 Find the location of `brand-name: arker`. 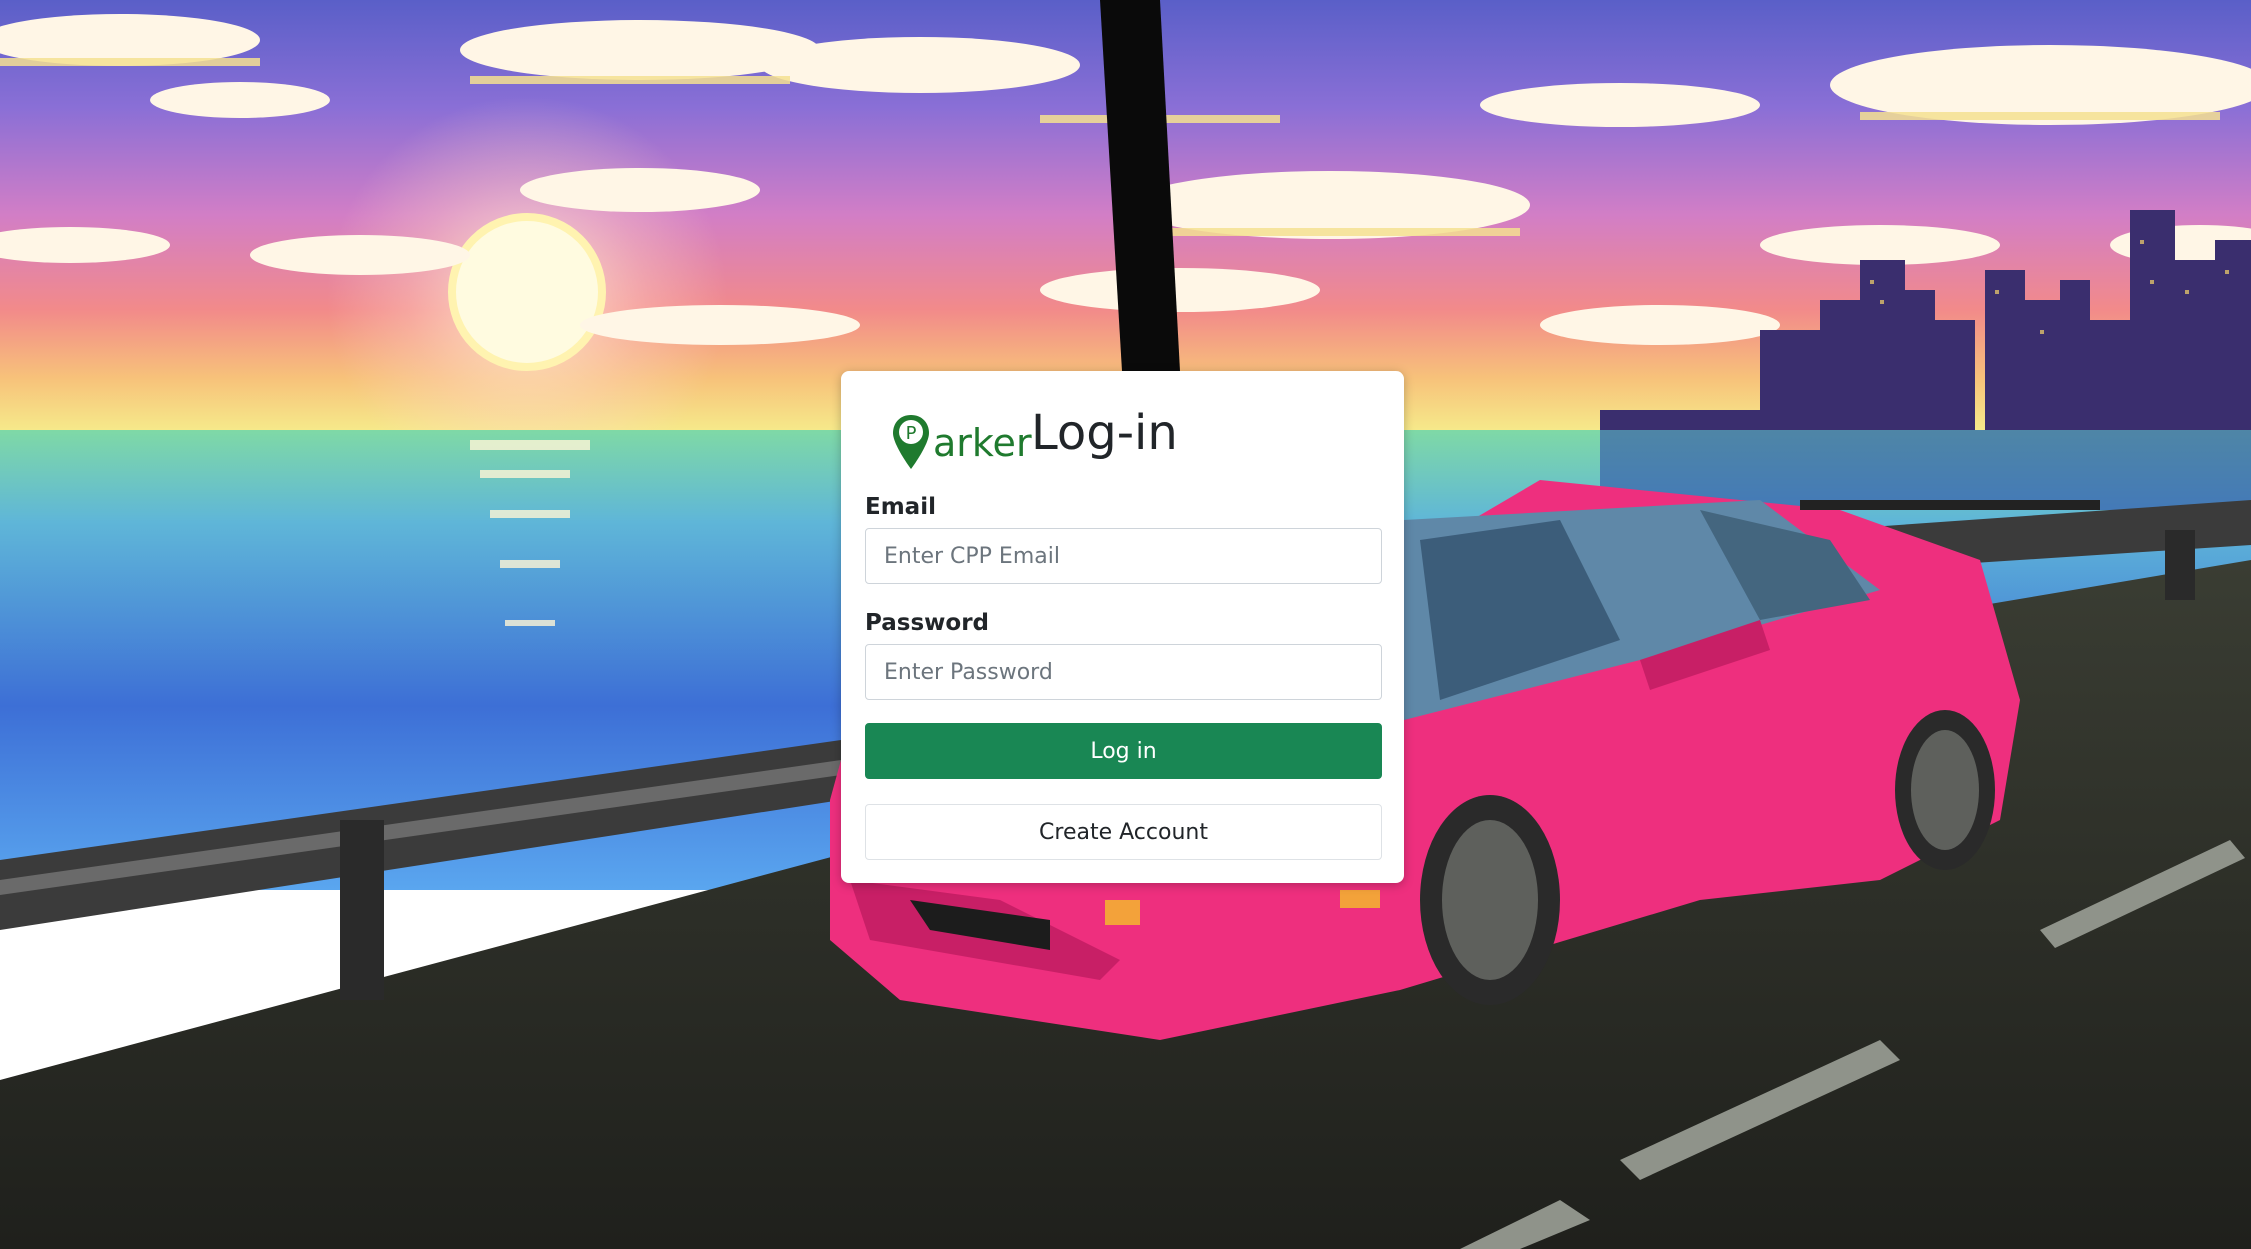

brand-name: arker is located at coordinates (982, 443).